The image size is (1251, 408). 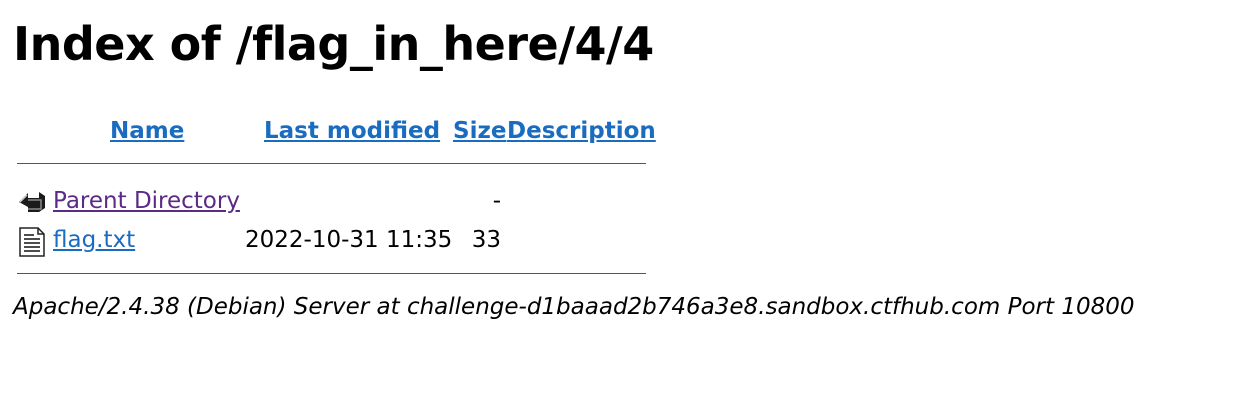 I want to click on back-arrow-icon, so click(x=32, y=202).